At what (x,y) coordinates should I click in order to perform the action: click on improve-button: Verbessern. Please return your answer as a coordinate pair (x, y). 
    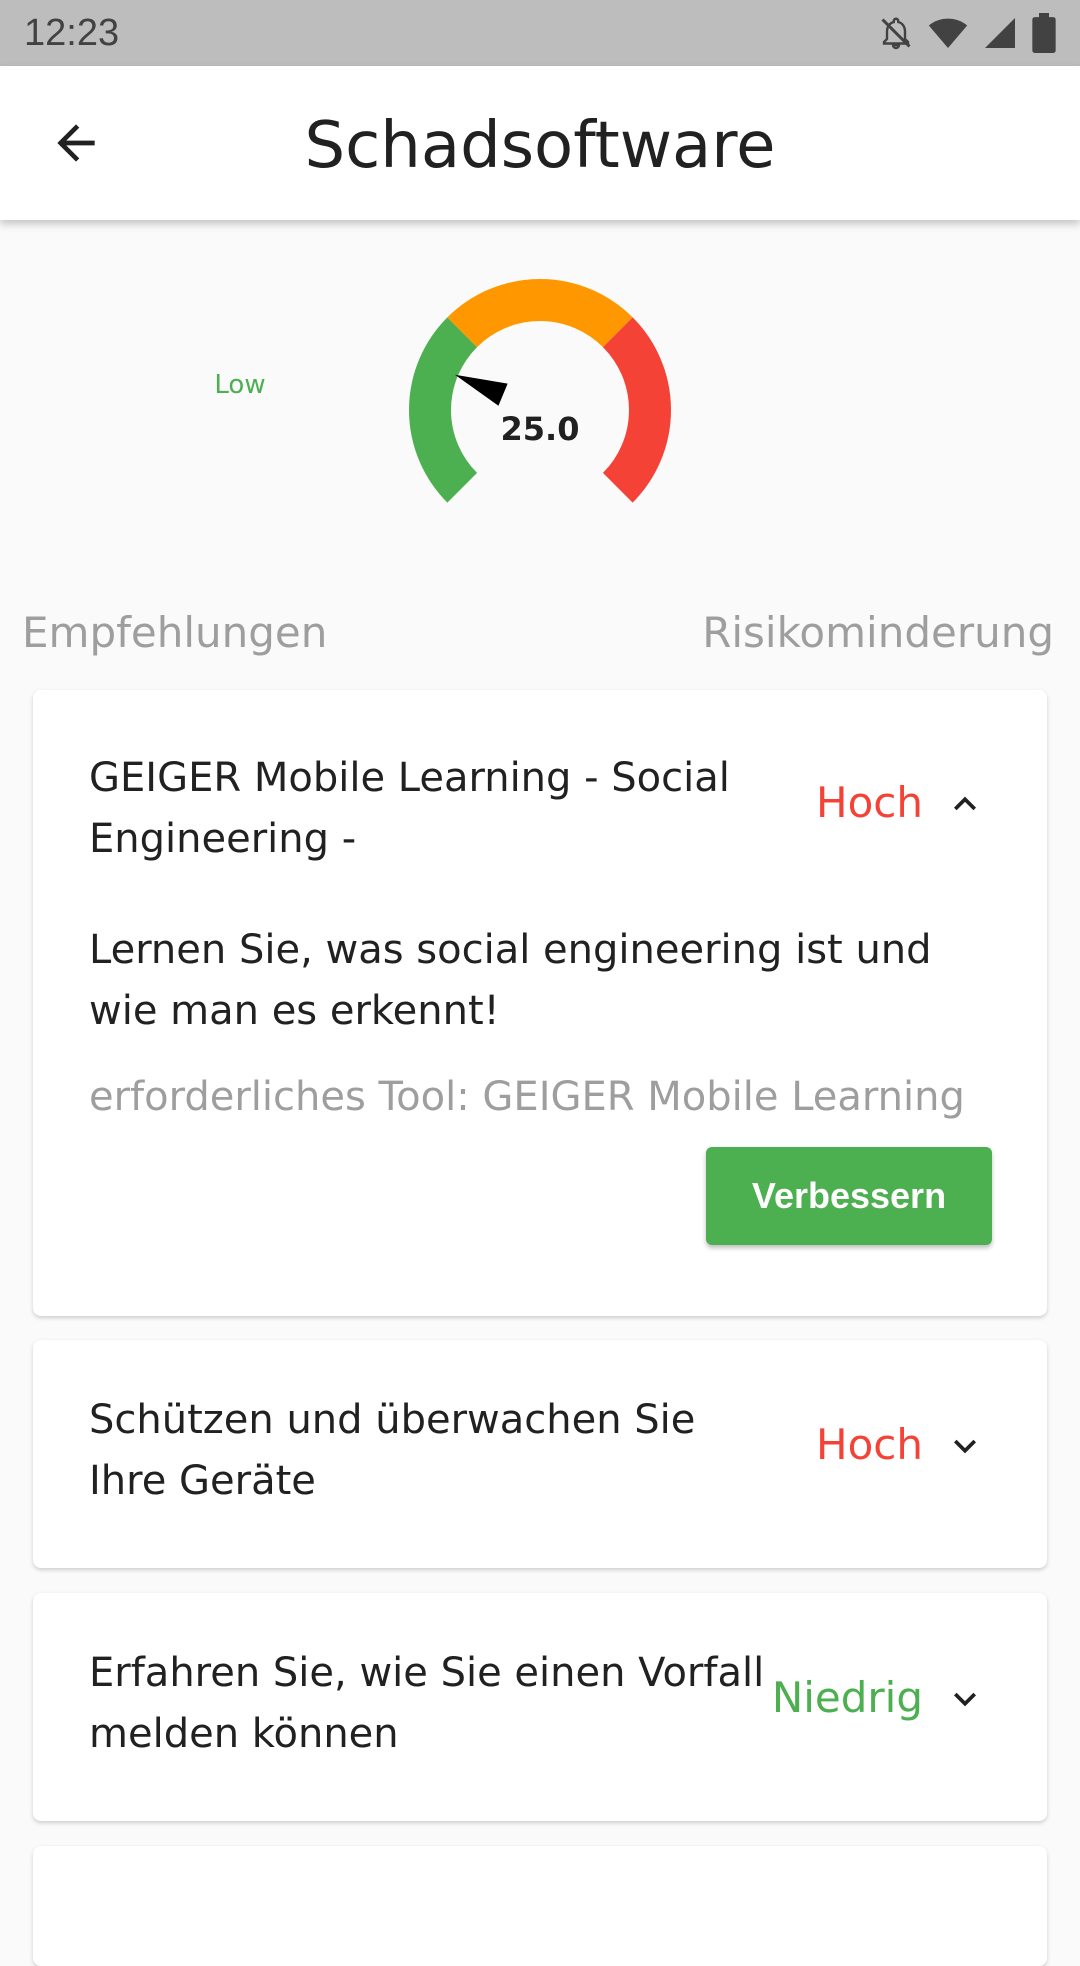
    Looking at the image, I should click on (849, 1196).